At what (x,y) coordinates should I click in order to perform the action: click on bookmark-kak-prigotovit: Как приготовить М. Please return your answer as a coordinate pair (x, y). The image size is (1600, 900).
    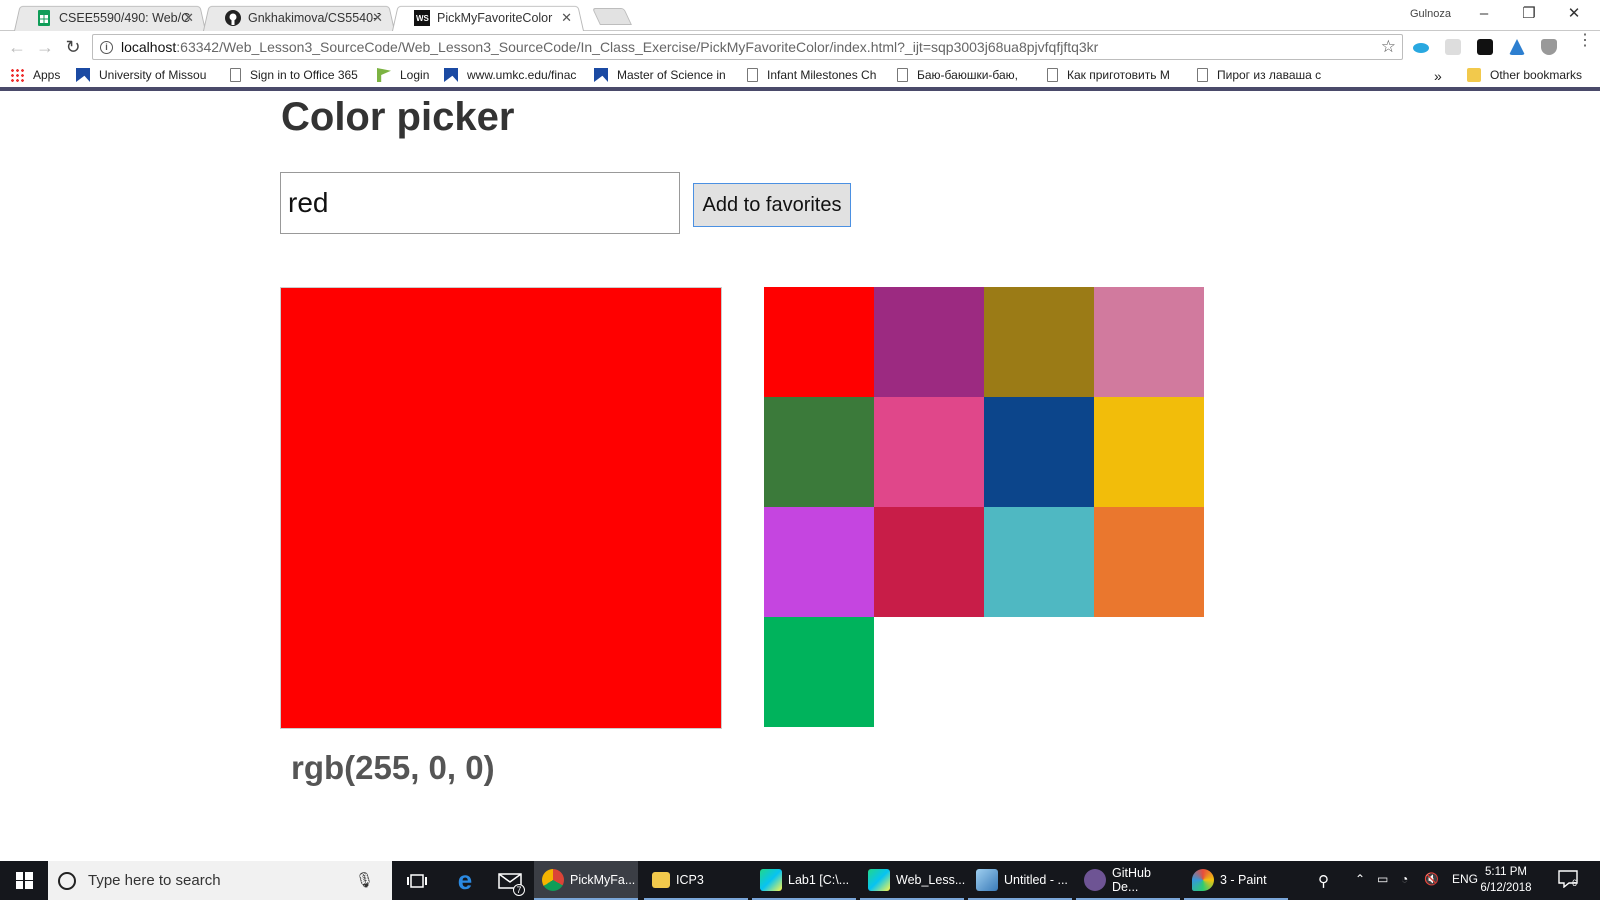
    Looking at the image, I should click on (1115, 75).